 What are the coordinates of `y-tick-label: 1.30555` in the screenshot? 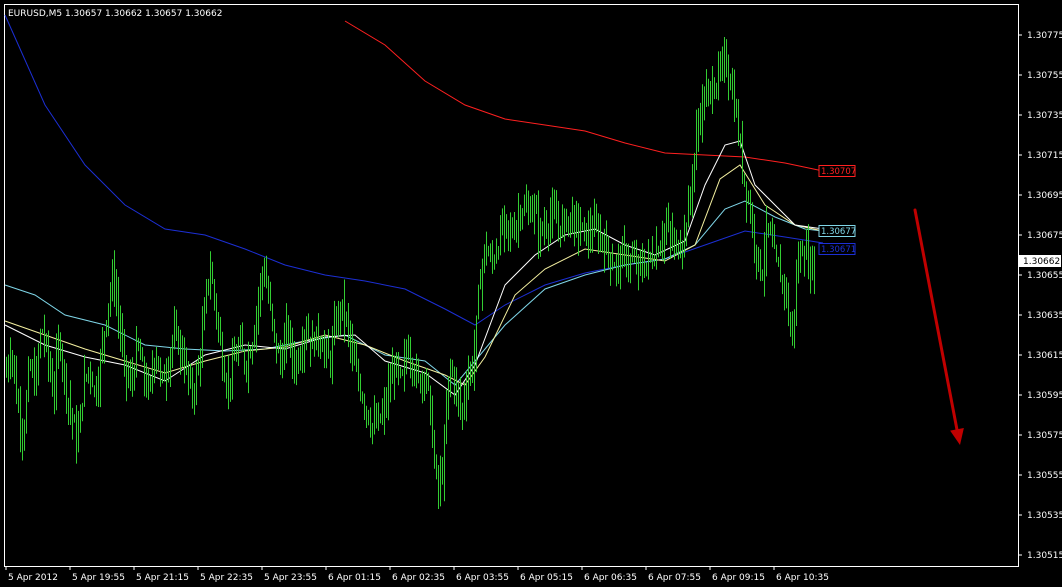 It's located at (1044, 476).